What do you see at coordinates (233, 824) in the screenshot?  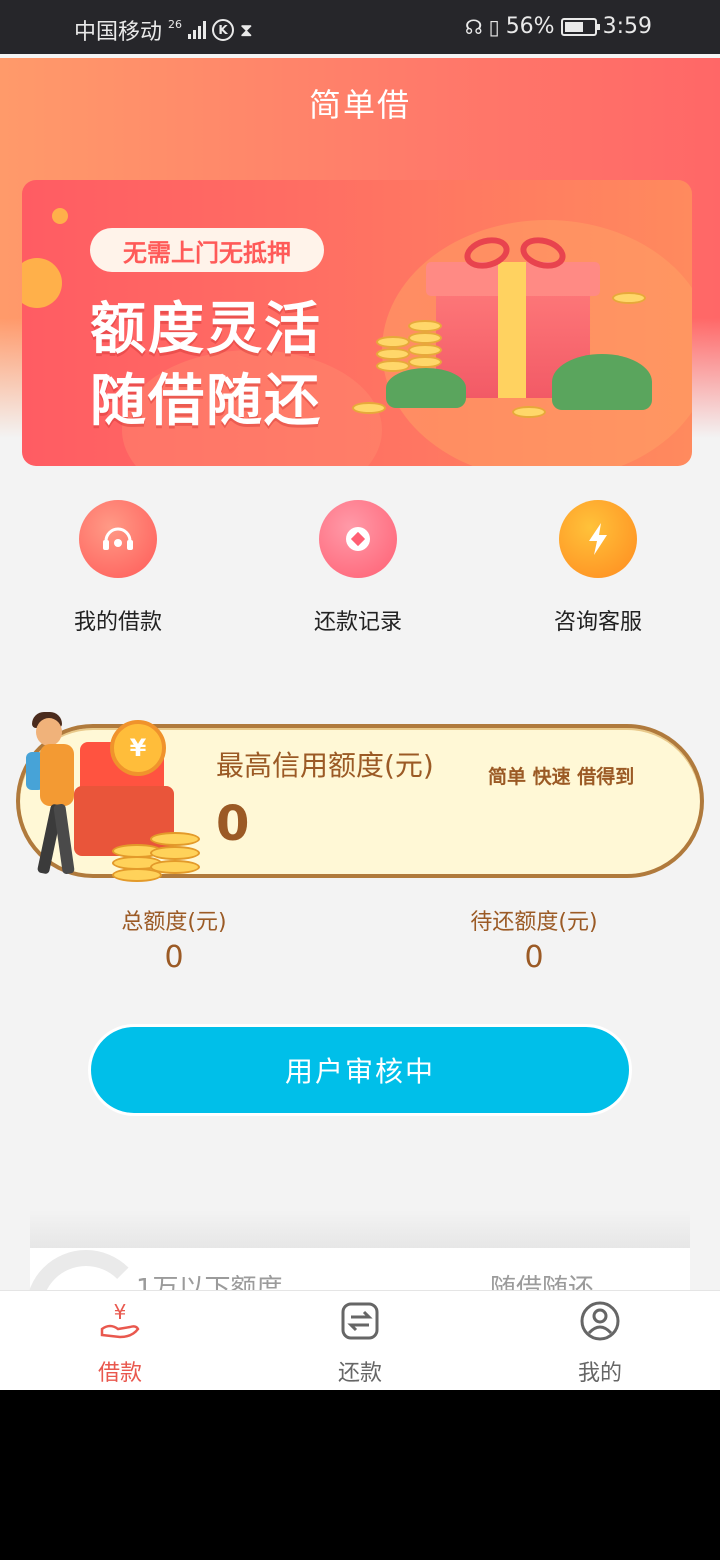 I see `max-credit-amount: 0` at bounding box center [233, 824].